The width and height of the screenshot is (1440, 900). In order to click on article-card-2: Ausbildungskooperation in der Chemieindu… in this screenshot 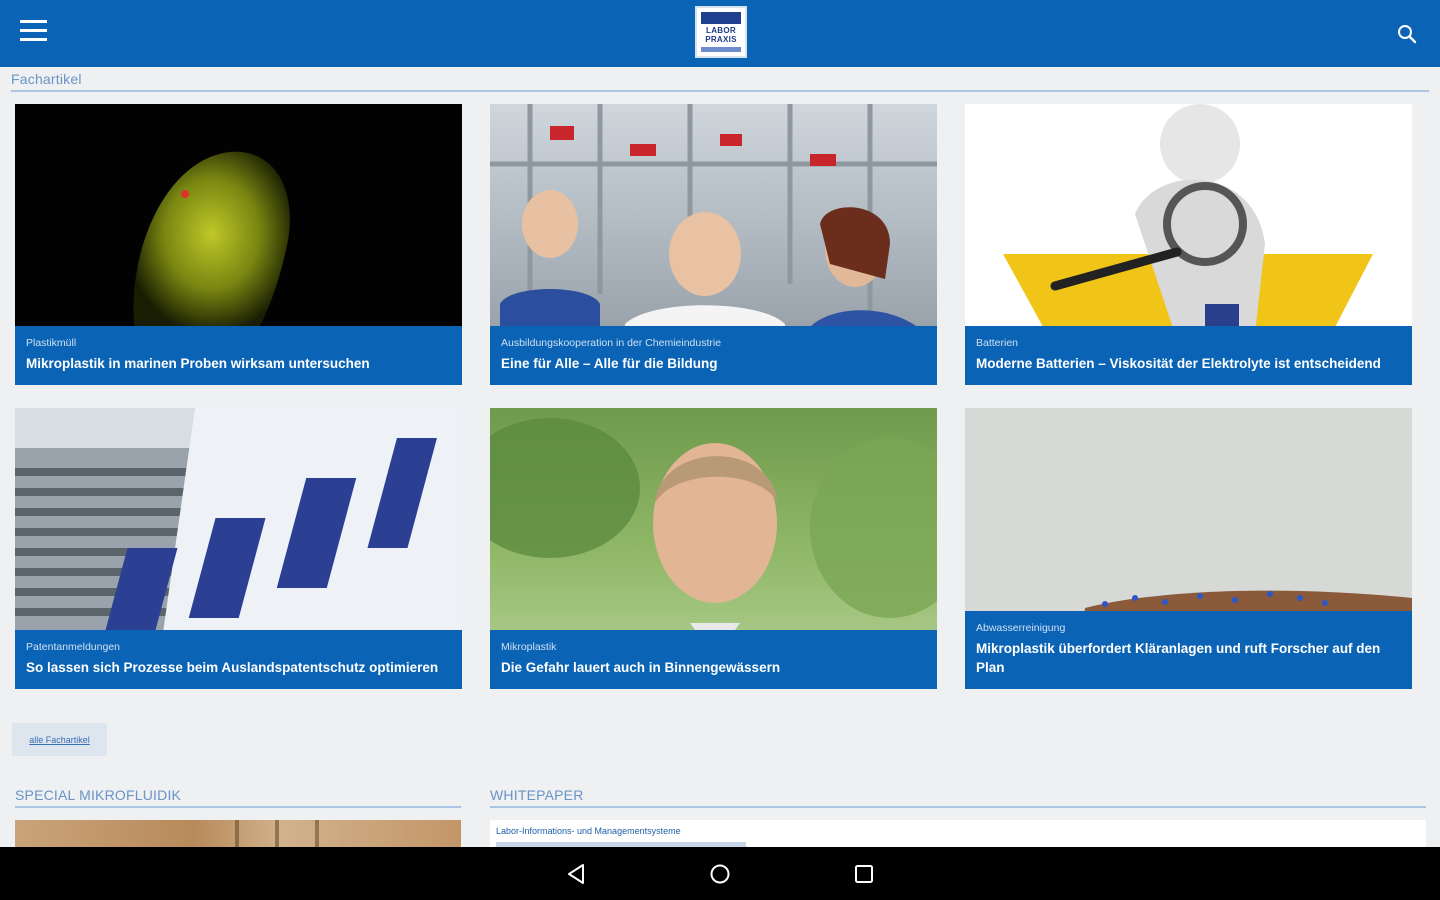, I will do `click(713, 244)`.